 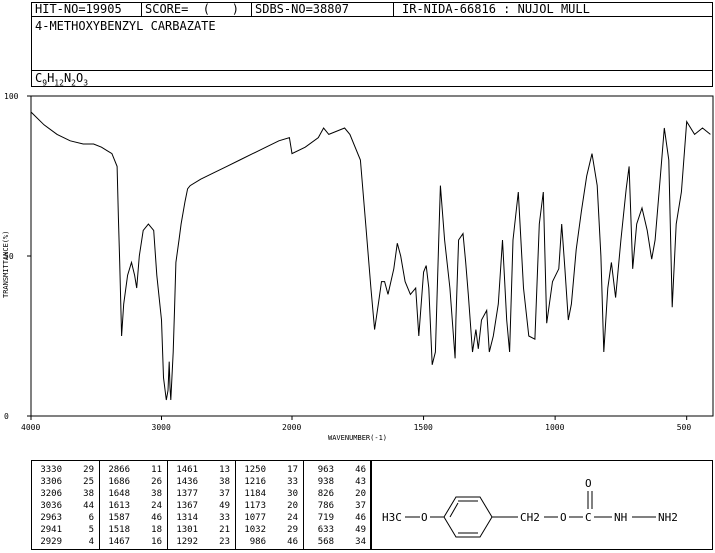 What do you see at coordinates (255, 518) in the screenshot?
I see `peak-wavenumber: 1077` at bounding box center [255, 518].